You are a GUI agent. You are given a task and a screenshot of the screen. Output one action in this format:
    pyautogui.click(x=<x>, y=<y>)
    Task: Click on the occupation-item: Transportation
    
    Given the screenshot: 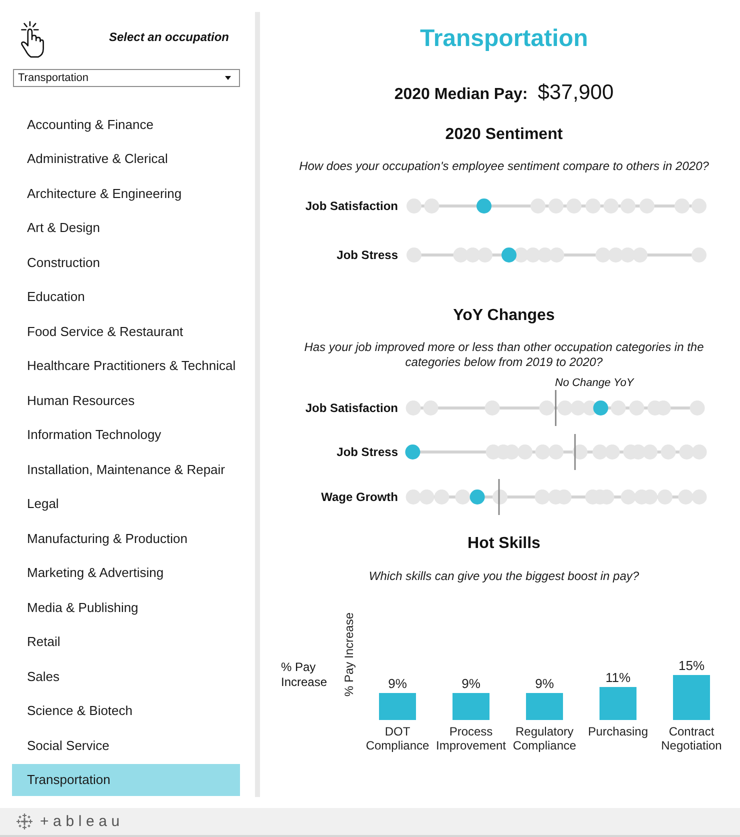 What is the action you would take?
    pyautogui.click(x=126, y=780)
    